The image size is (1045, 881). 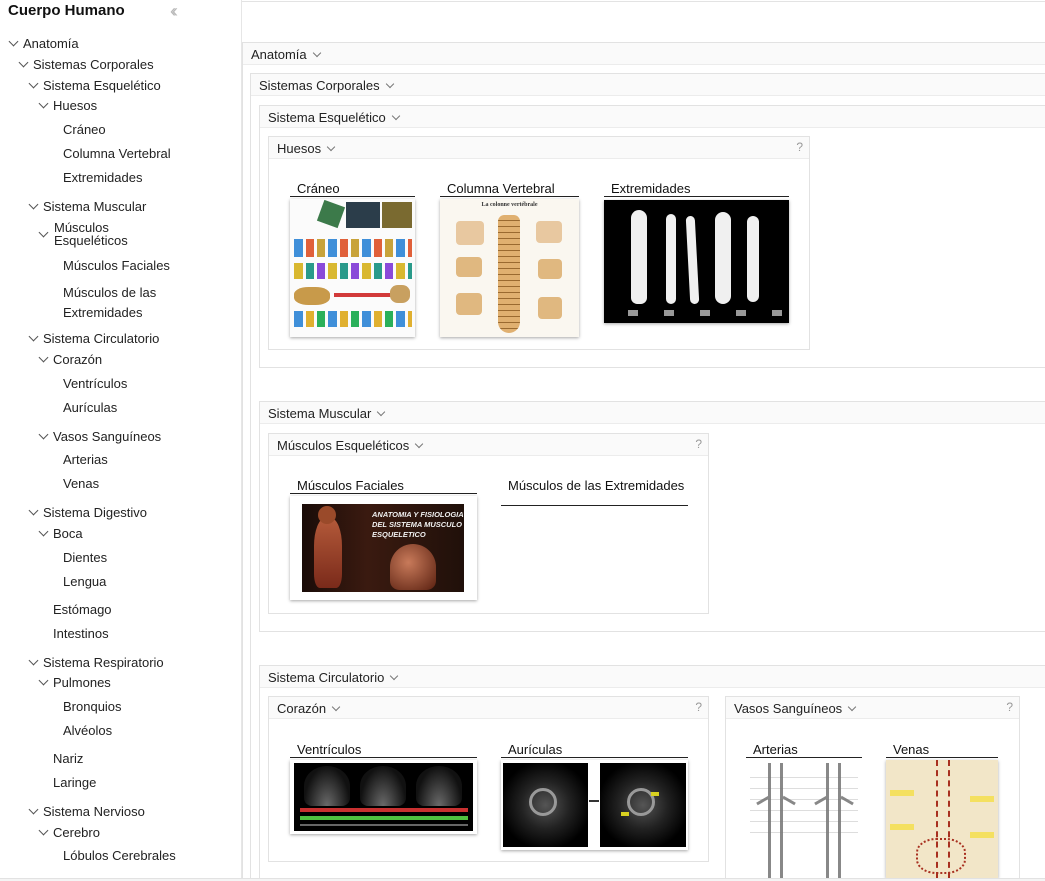 I want to click on tree-leaf-arterias: Arterias, so click(x=85, y=460).